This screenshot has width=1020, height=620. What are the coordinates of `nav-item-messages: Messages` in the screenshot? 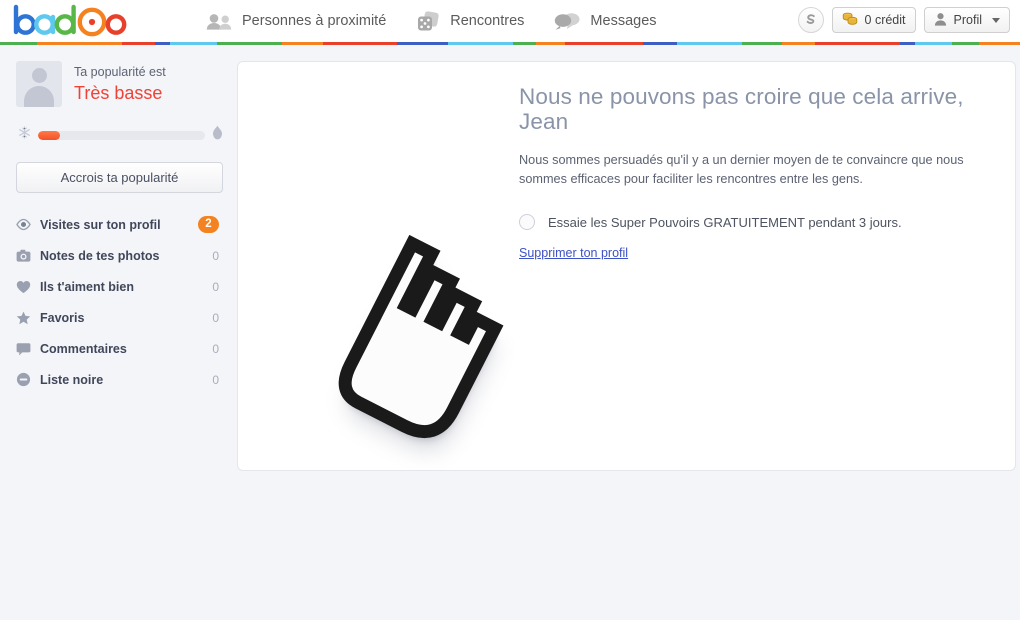 It's located at (605, 21).